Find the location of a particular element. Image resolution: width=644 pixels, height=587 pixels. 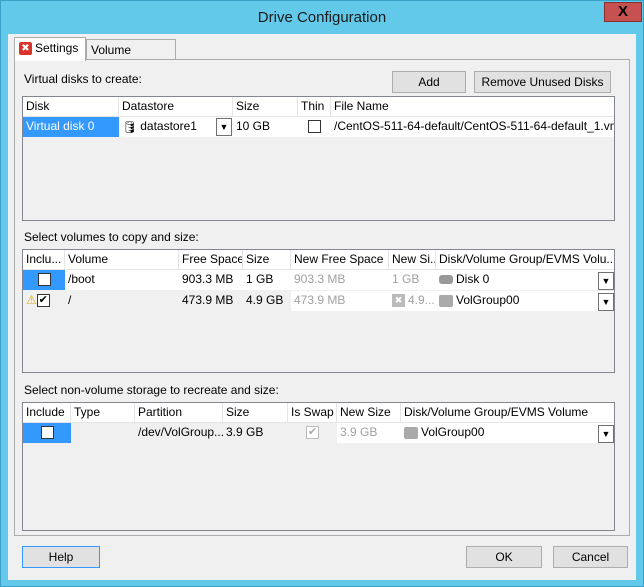

is-swap-cell: ✔ is located at coordinates (312, 433).